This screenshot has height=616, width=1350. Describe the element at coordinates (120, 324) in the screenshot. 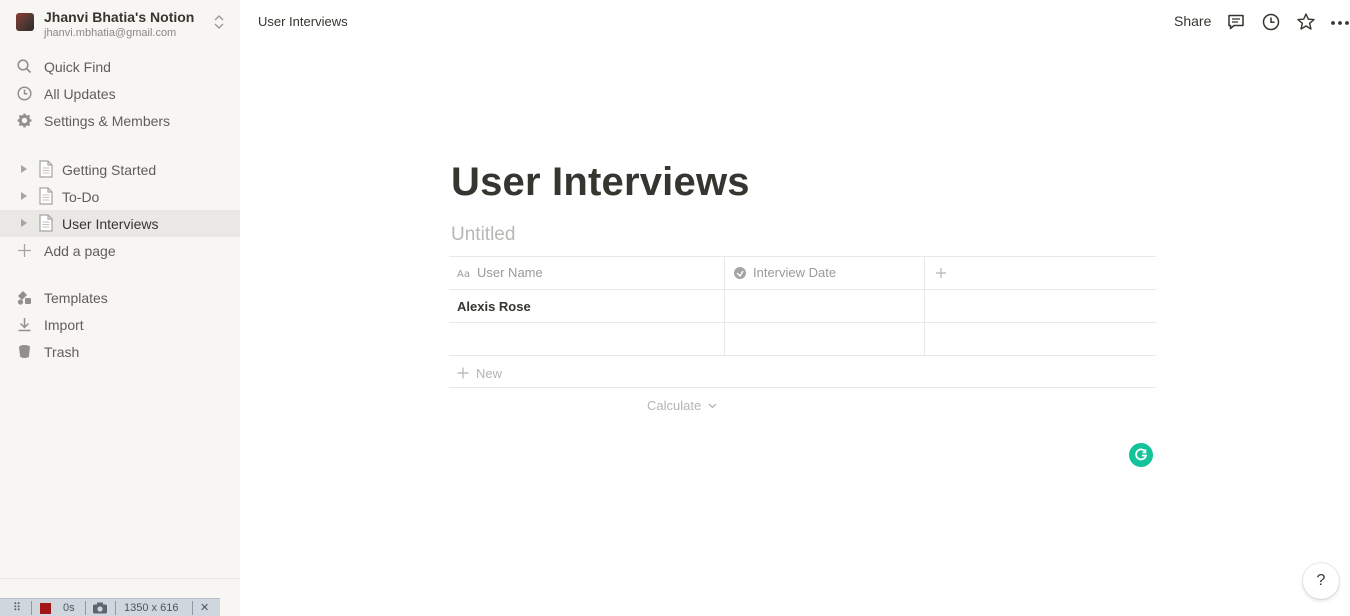

I see `sidebar-item-import: Import` at that location.